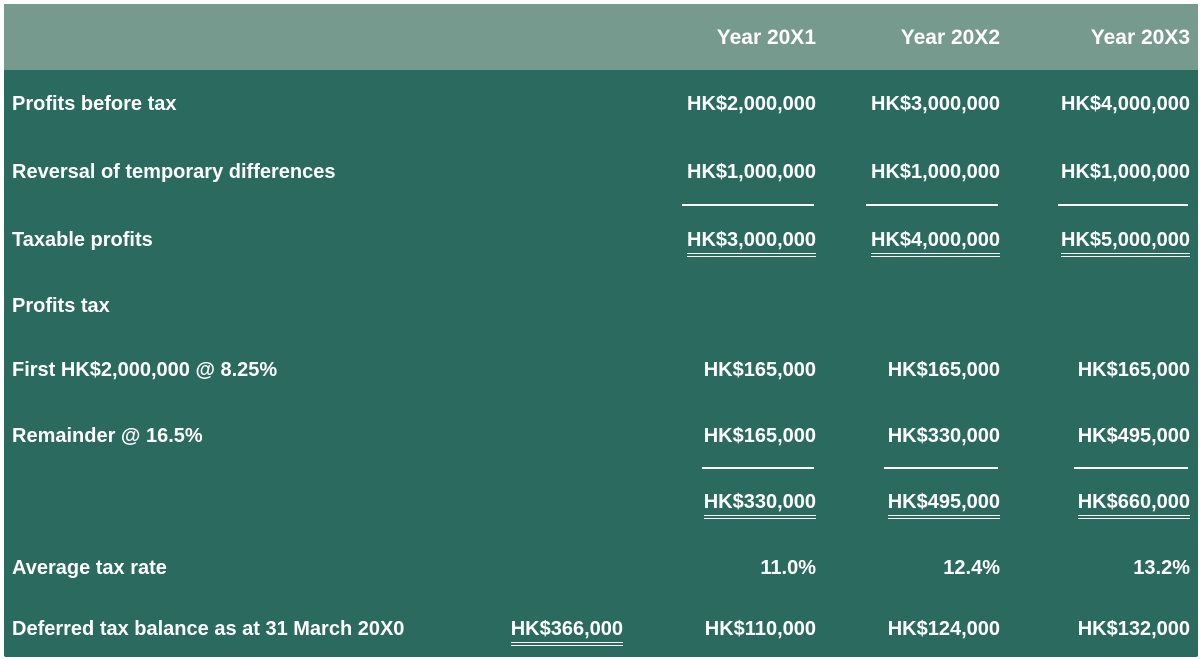 The height and width of the screenshot is (659, 1200). Describe the element at coordinates (760, 629) in the screenshot. I see `value-20x1: HK$110,000` at that location.